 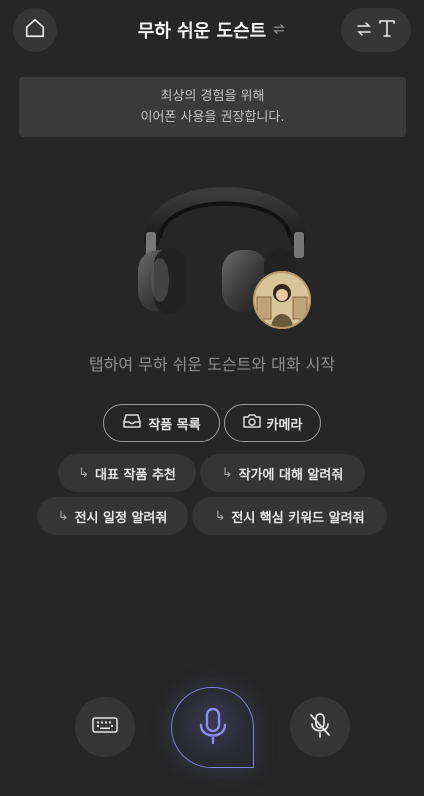 I want to click on keyboard-icon, so click(x=105, y=727).